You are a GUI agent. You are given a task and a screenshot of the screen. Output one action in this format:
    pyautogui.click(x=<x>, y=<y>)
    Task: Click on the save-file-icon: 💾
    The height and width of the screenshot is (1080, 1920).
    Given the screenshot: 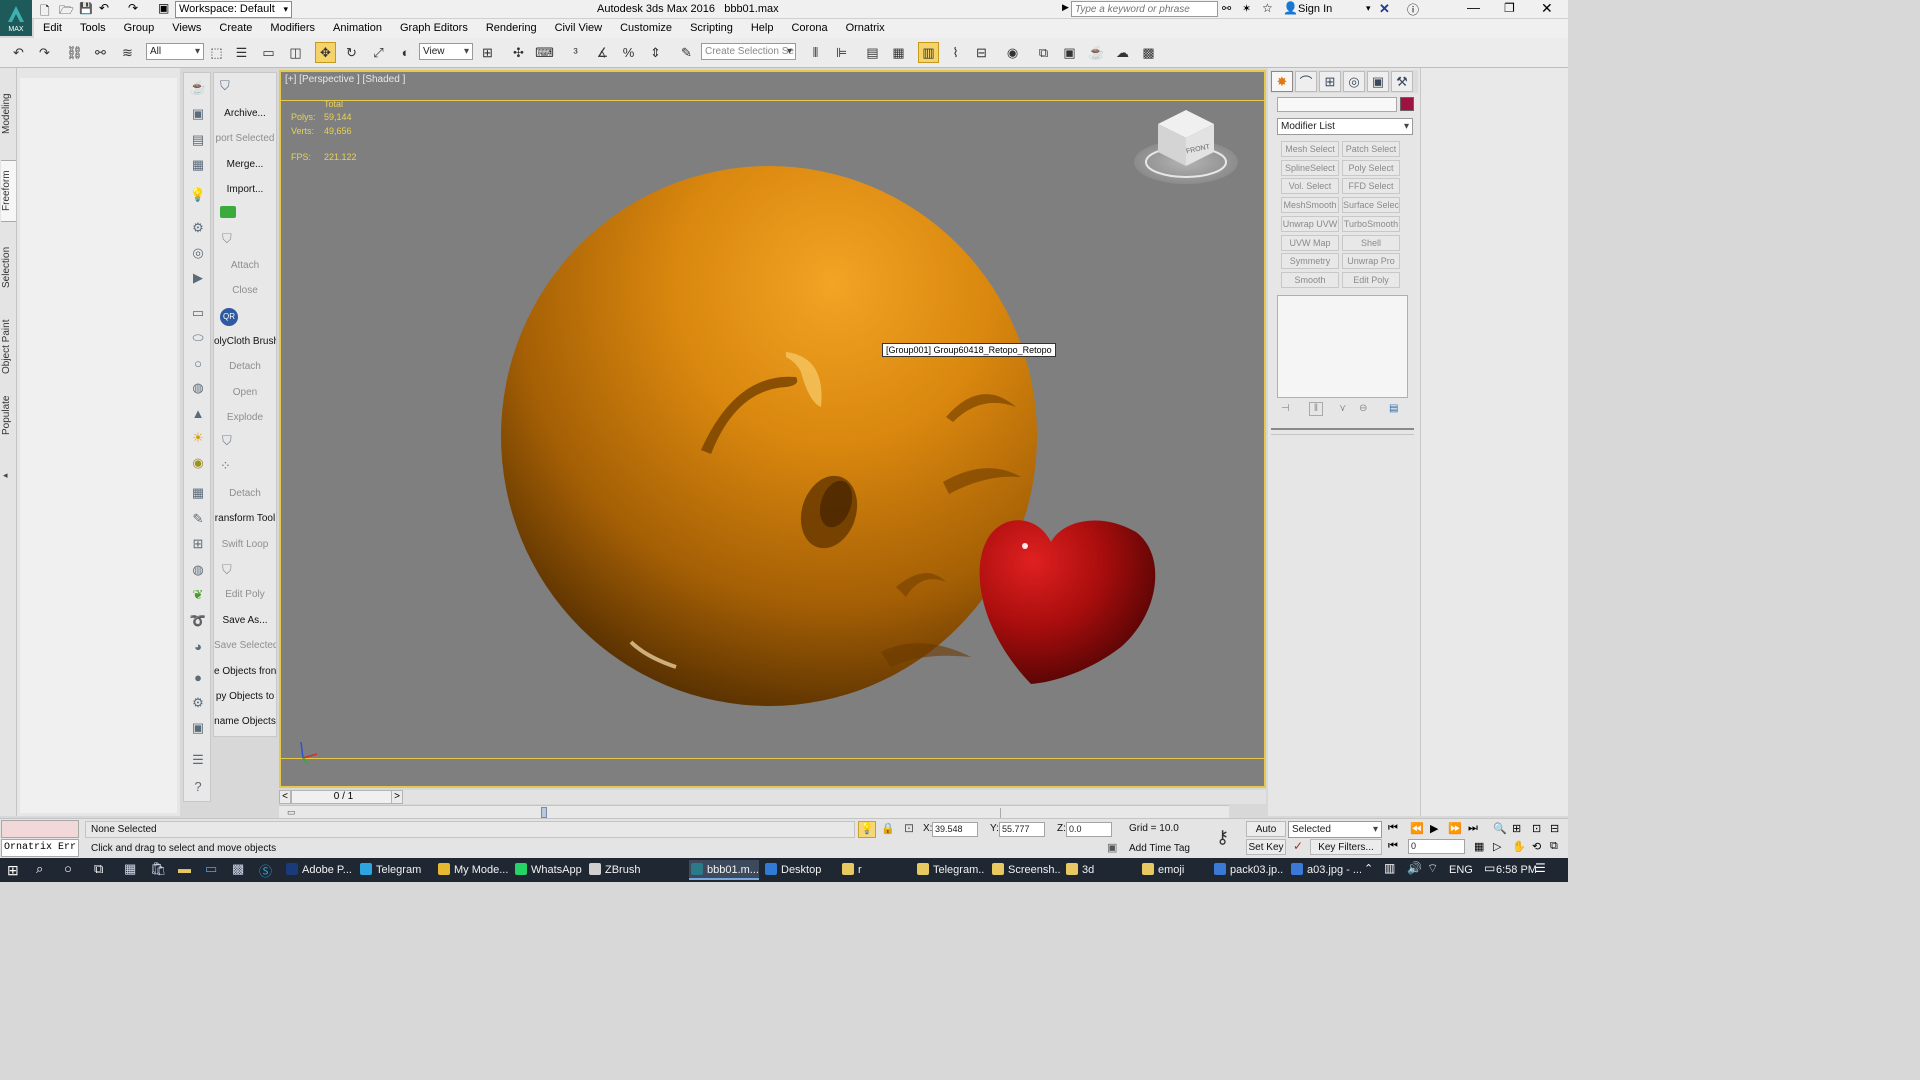 What is the action you would take?
    pyautogui.click(x=86, y=8)
    